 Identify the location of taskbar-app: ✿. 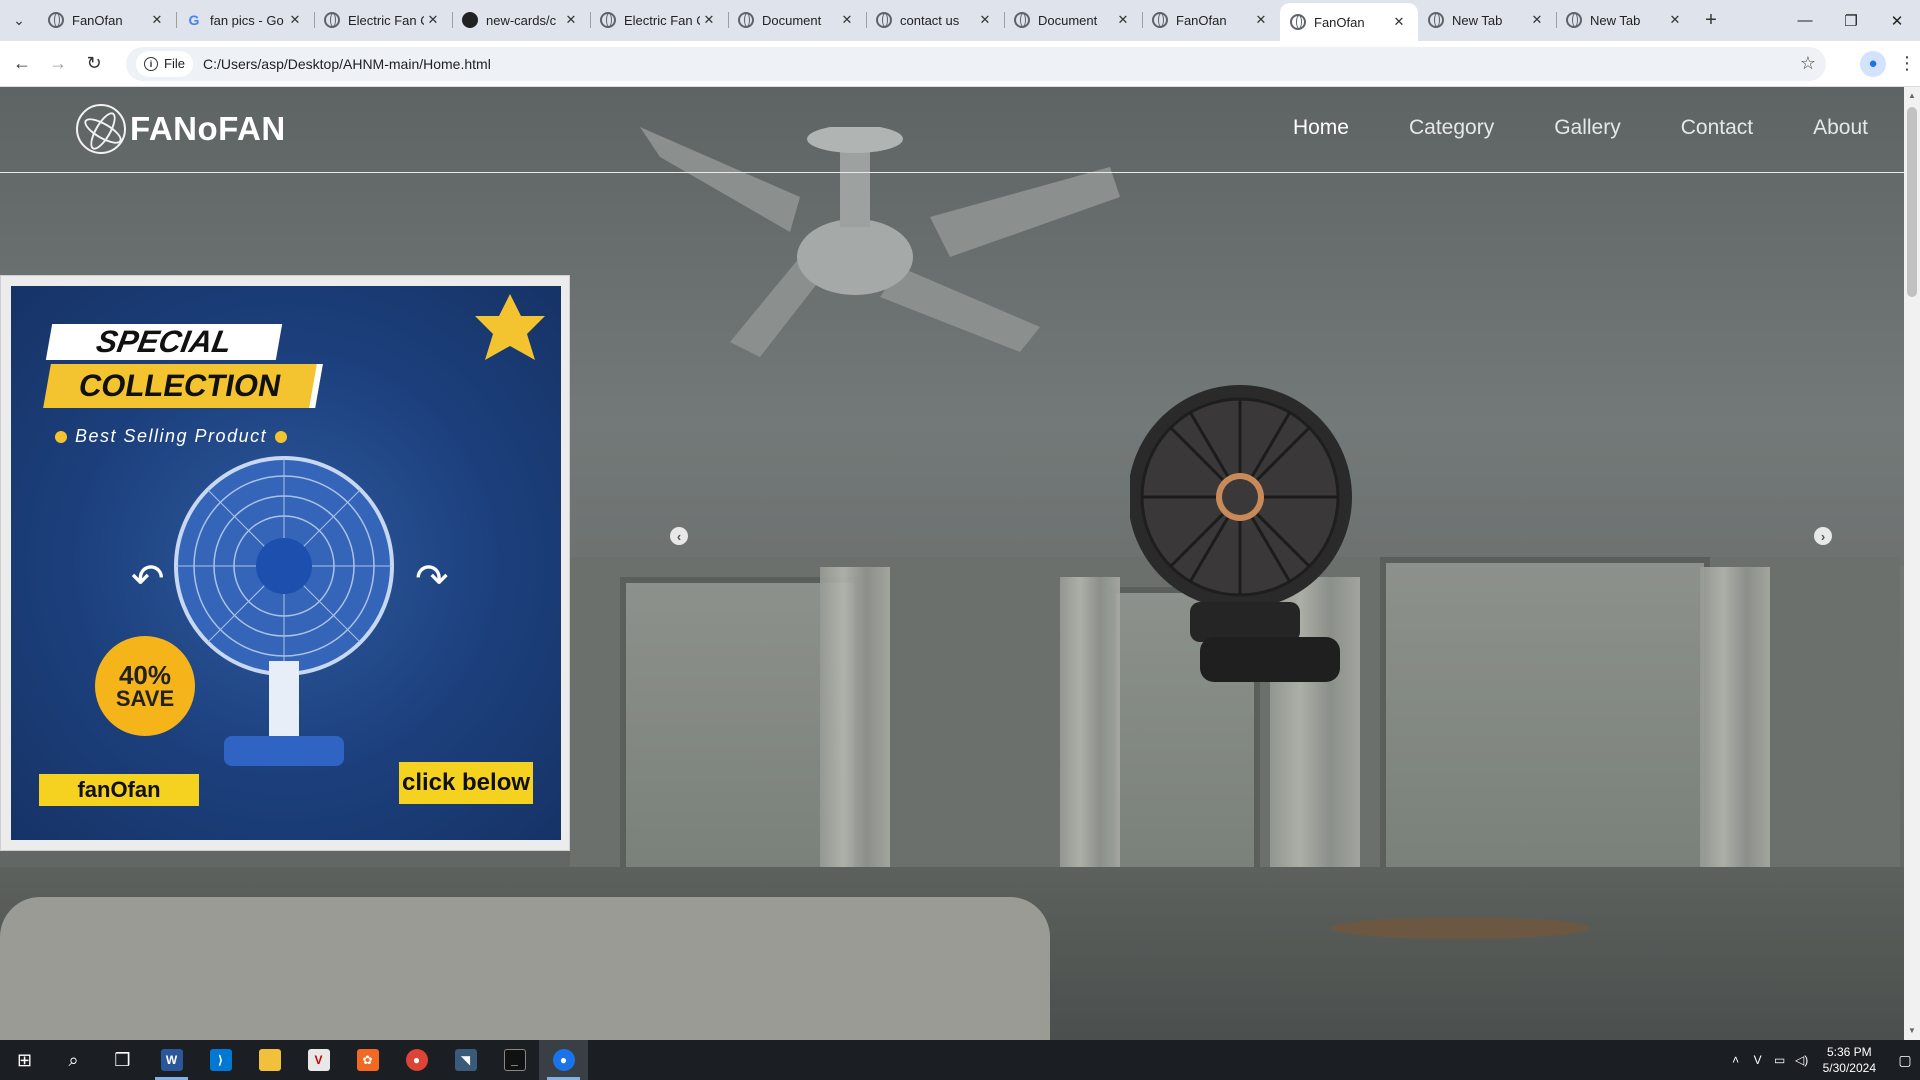
(367, 1060).